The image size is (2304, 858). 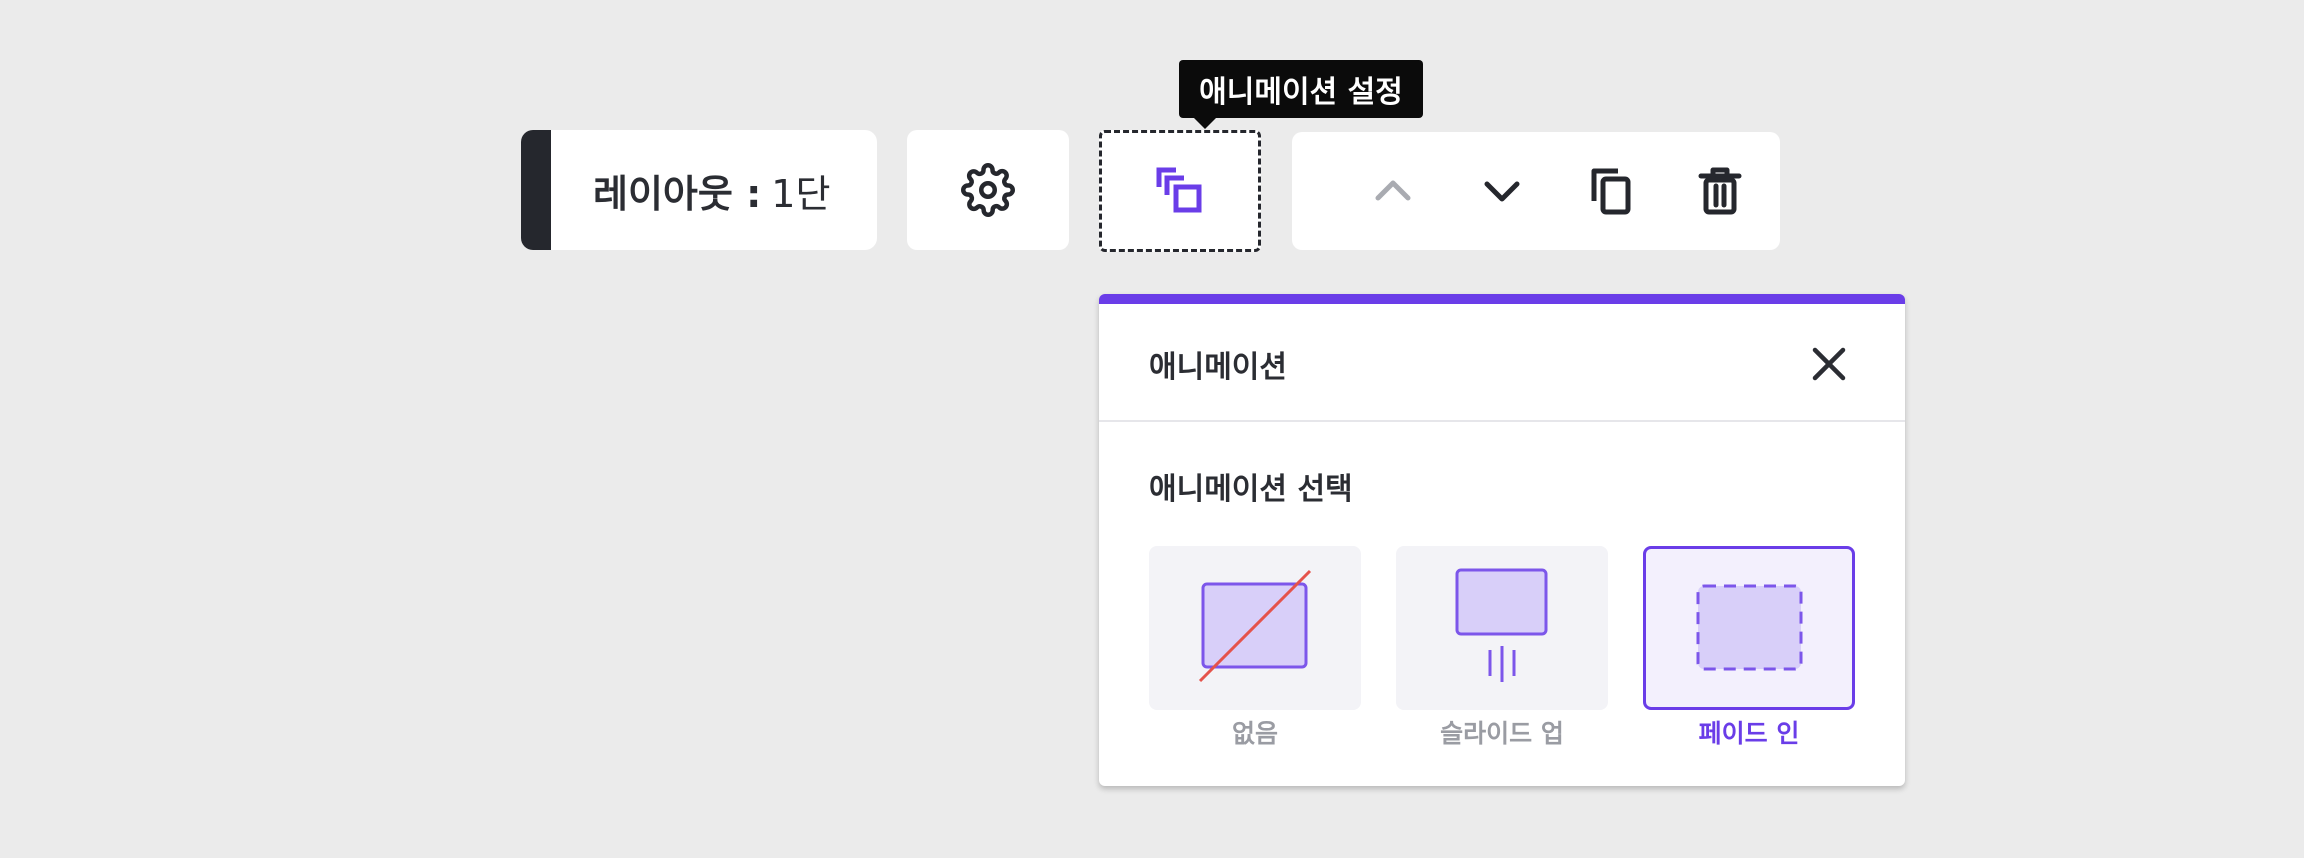 I want to click on tooltip-text: 애니메이션 설정, so click(x=1301, y=92).